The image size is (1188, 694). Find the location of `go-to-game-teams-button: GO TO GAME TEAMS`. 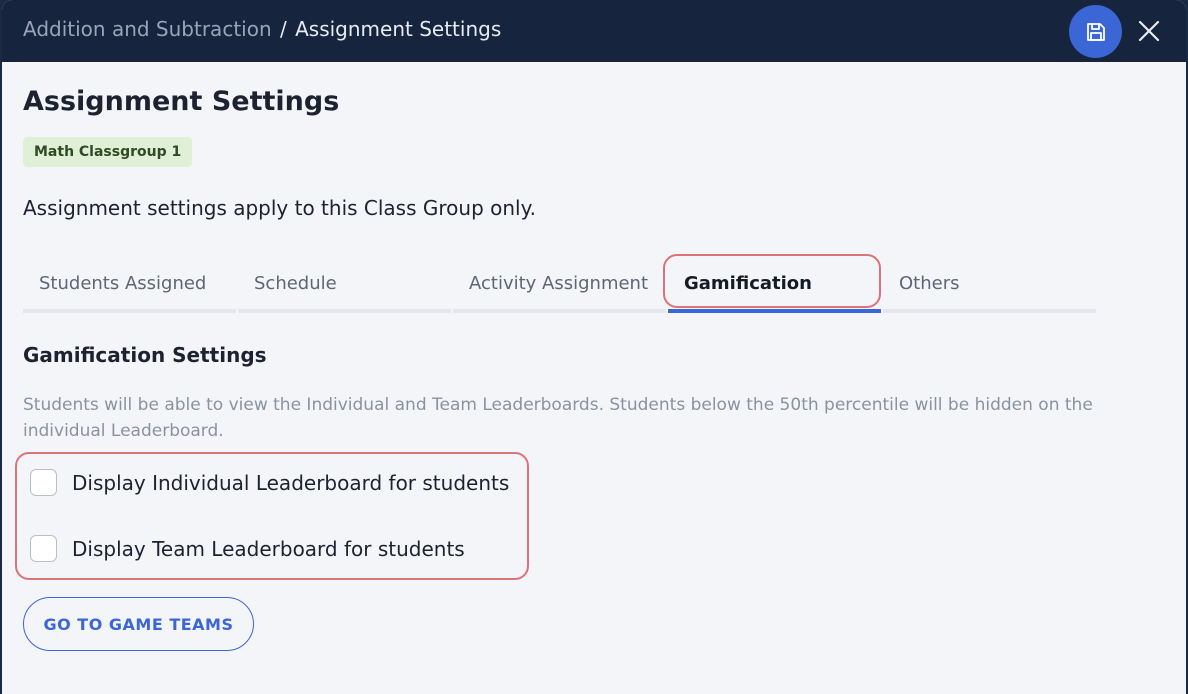

go-to-game-teams-button: GO TO GAME TEAMS is located at coordinates (138, 624).